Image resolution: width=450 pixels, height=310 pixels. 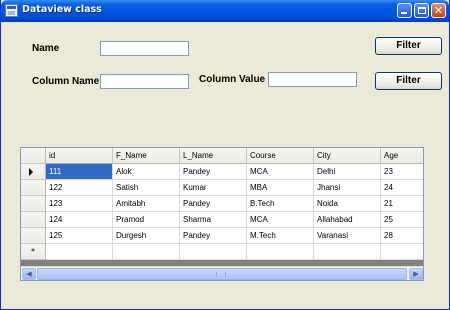 I want to click on cell-course, so click(x=280, y=252).